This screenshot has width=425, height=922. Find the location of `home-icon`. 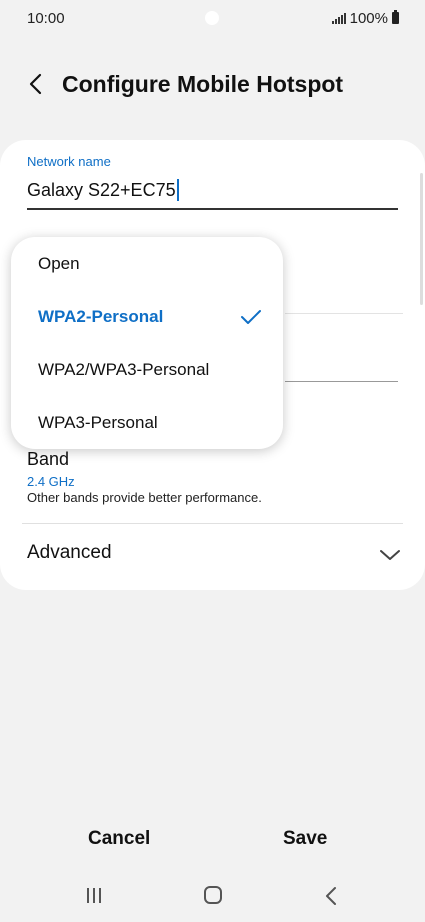

home-icon is located at coordinates (213, 895).